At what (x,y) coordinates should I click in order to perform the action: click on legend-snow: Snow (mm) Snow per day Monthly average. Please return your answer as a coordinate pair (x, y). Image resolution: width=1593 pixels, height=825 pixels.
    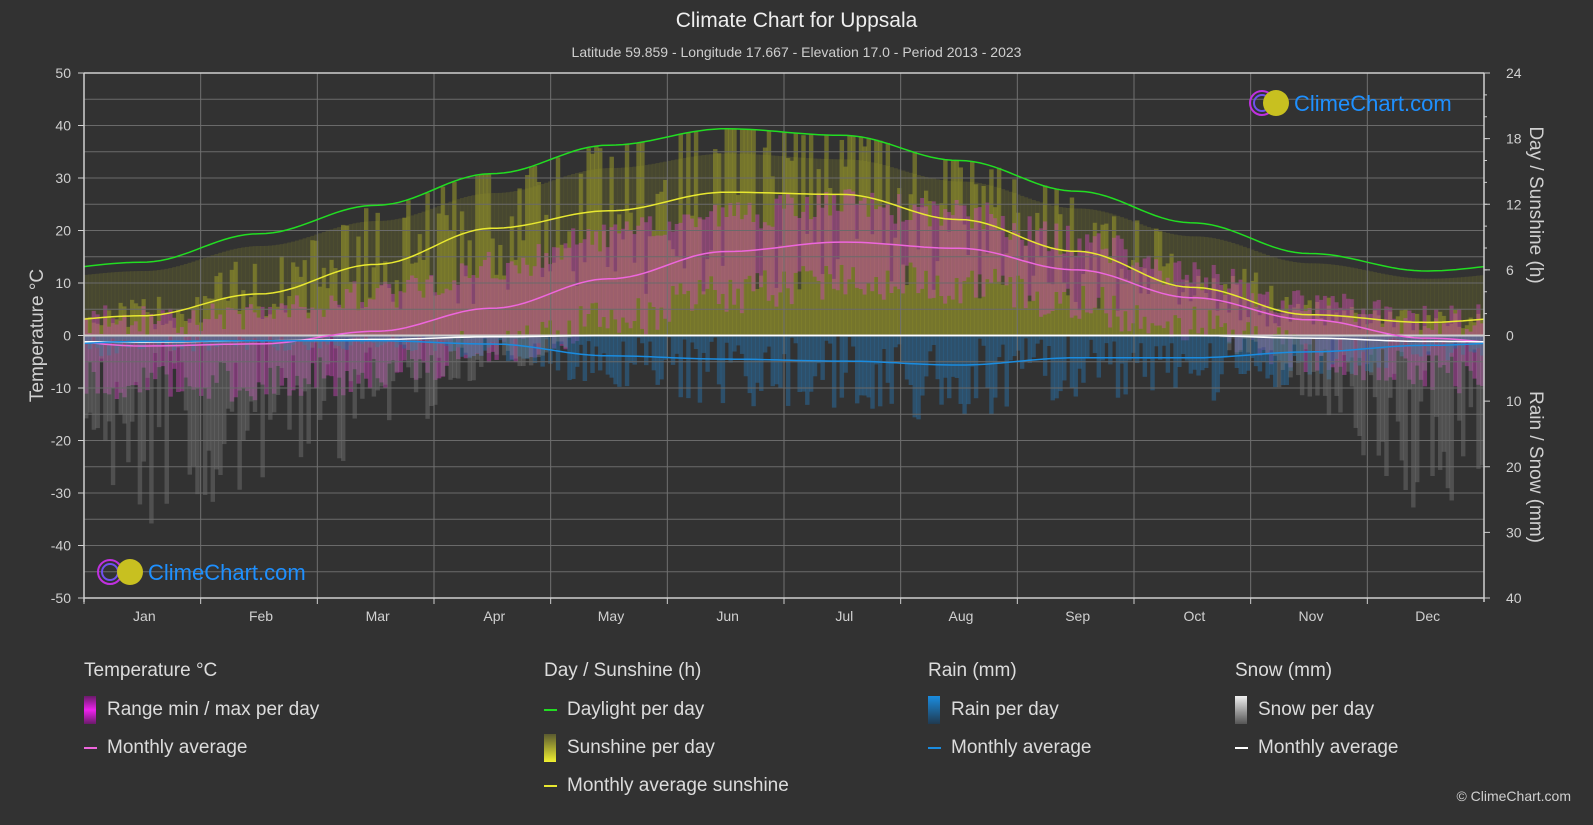
    Looking at the image, I should click on (1316, 717).